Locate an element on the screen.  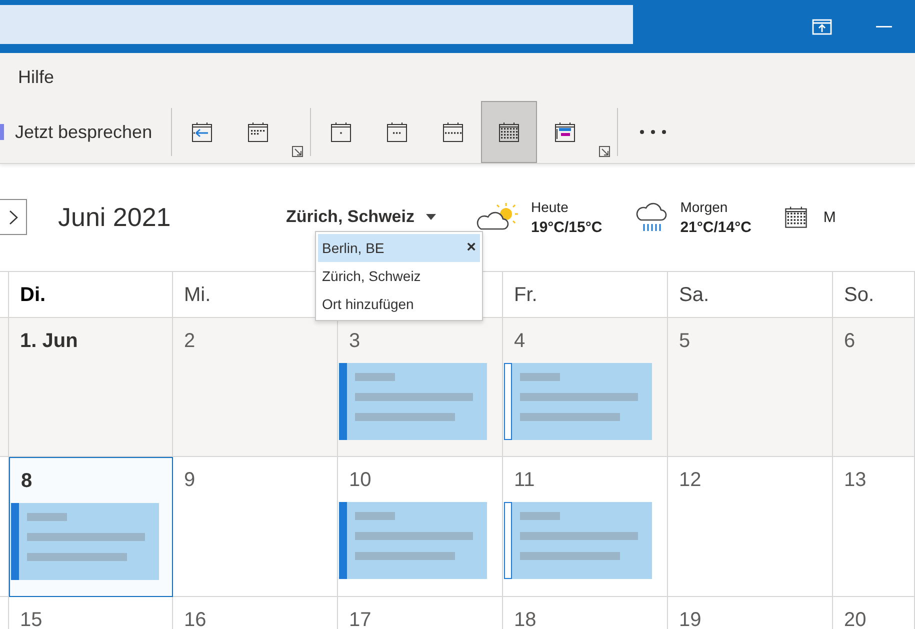
day-cell: 20 is located at coordinates (874, 613).